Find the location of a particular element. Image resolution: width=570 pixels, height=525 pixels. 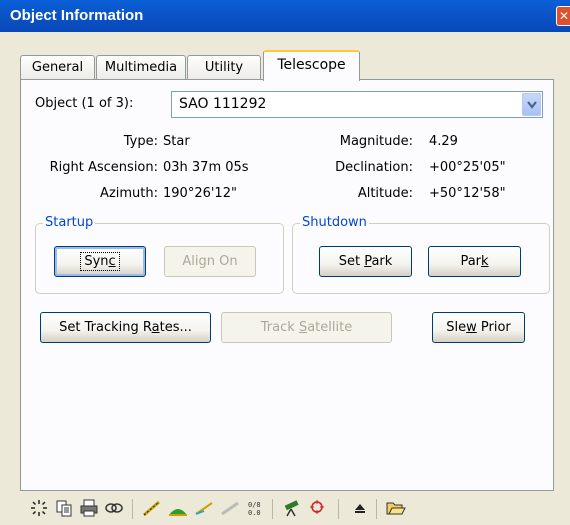

altitude-label: Altitude: is located at coordinates (385, 193).